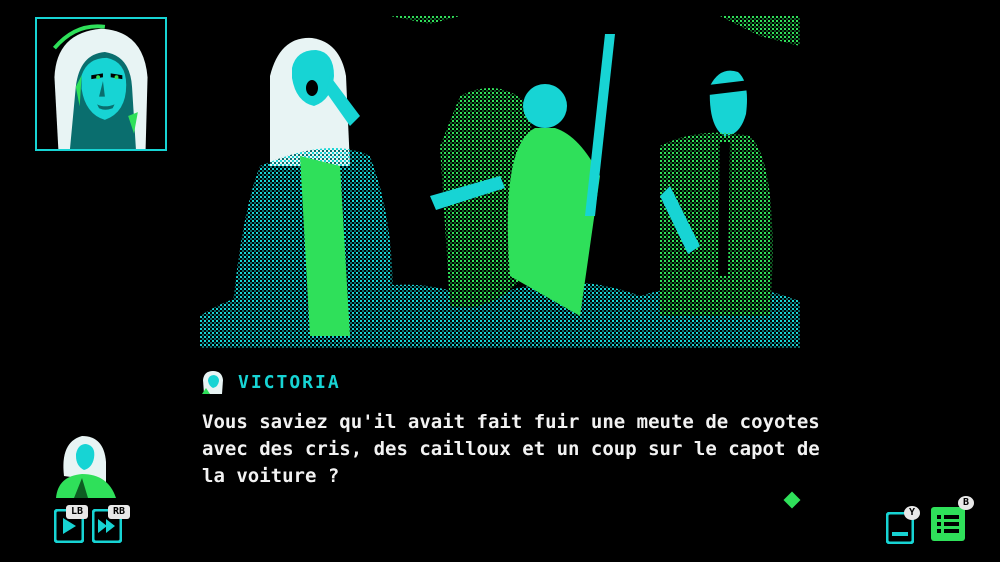 The height and width of the screenshot is (562, 1000). Describe the element at coordinates (904, 525) in the screenshot. I see `history-button: Y` at that location.